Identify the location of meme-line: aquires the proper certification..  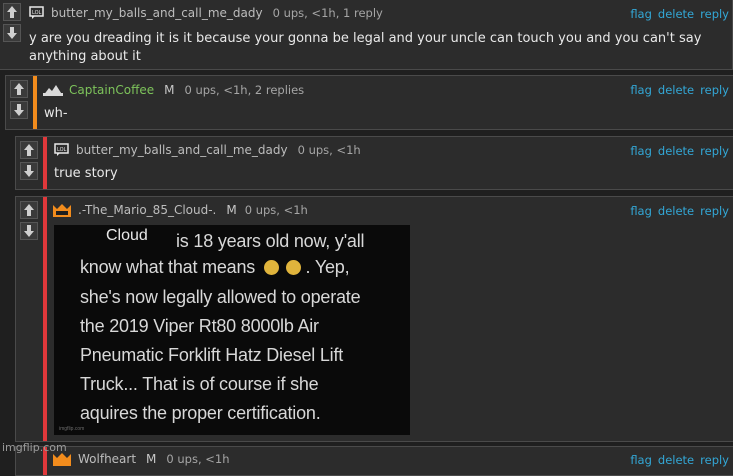
(200, 413).